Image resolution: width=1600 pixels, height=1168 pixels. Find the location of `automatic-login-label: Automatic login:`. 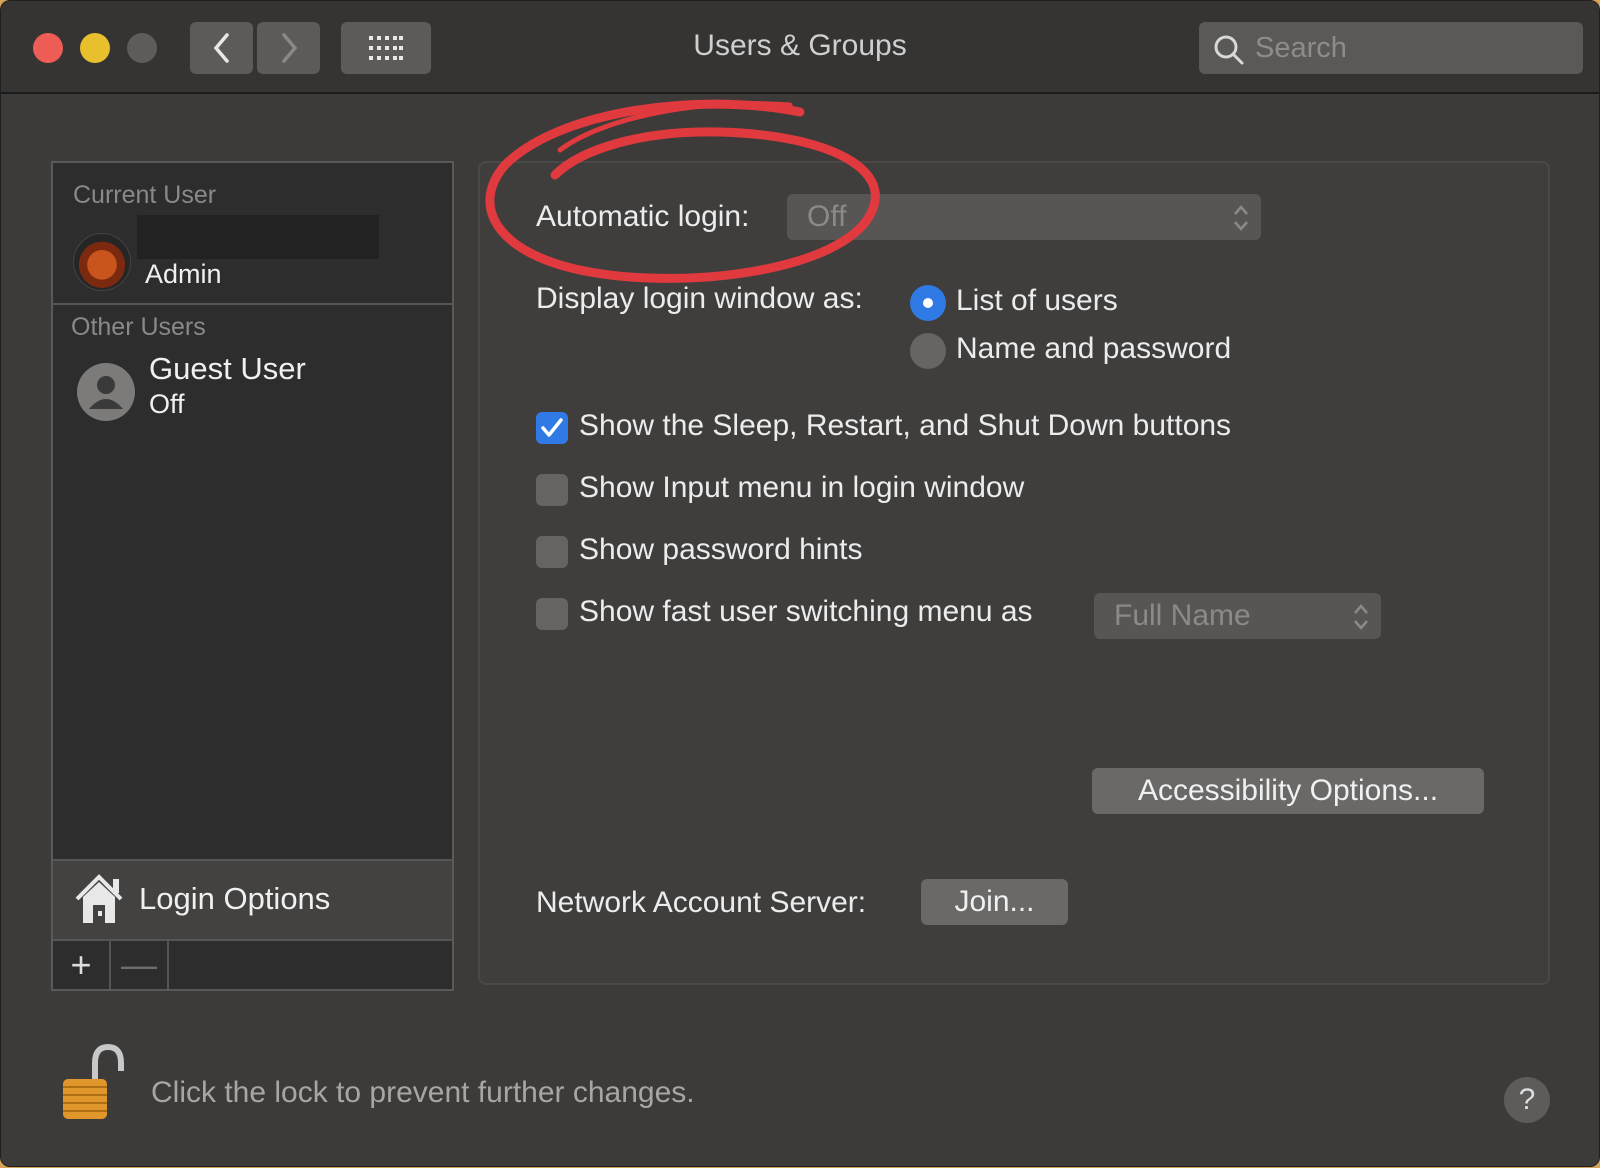

automatic-login-label: Automatic login: is located at coordinates (643, 216).